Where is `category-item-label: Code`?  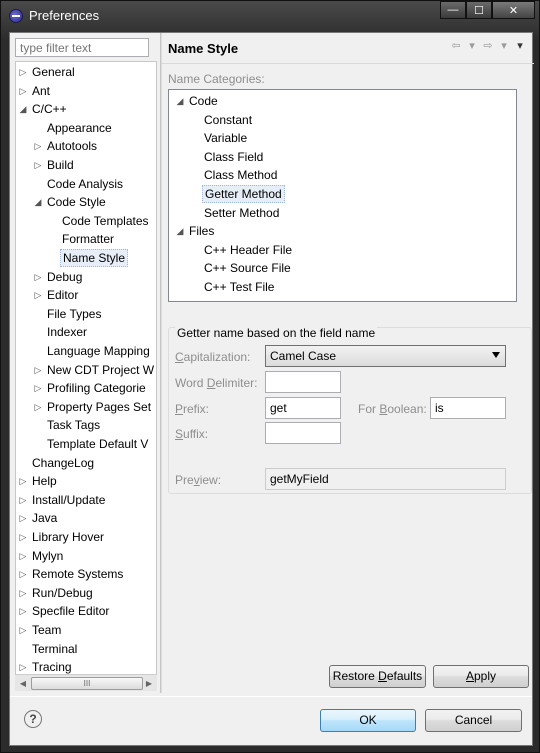 category-item-label: Code is located at coordinates (203, 101).